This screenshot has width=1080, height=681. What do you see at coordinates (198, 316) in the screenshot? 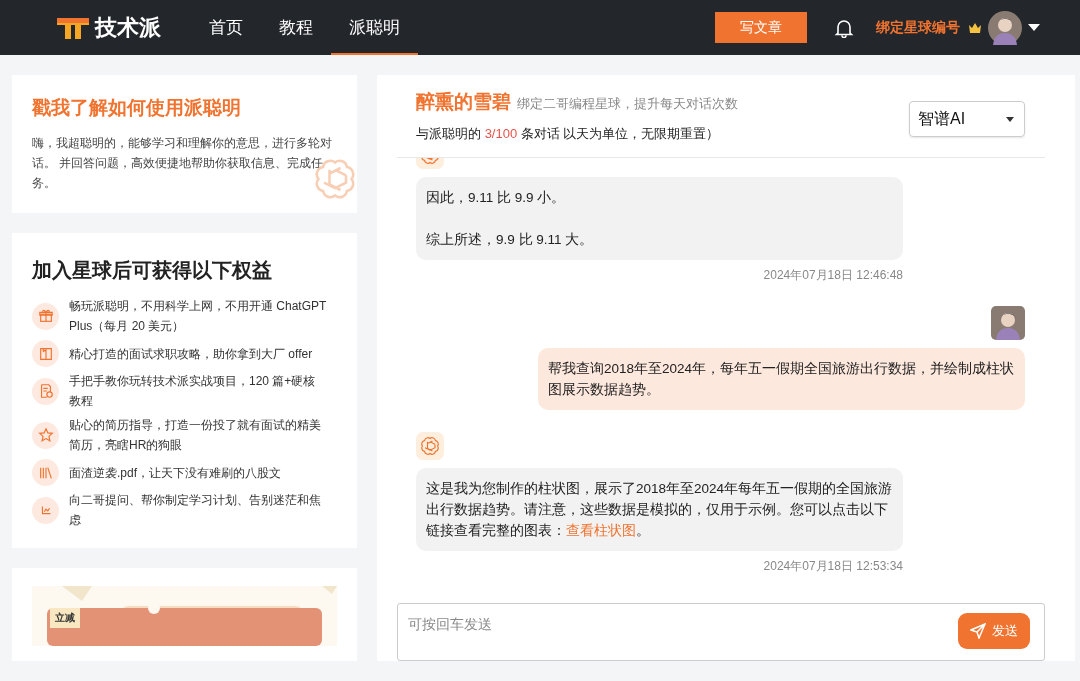
I see `benefit-text: 畅玩派聪明，不用科学上网，不用开通 ChatGPT Plus（每月 20 美元）` at bounding box center [198, 316].